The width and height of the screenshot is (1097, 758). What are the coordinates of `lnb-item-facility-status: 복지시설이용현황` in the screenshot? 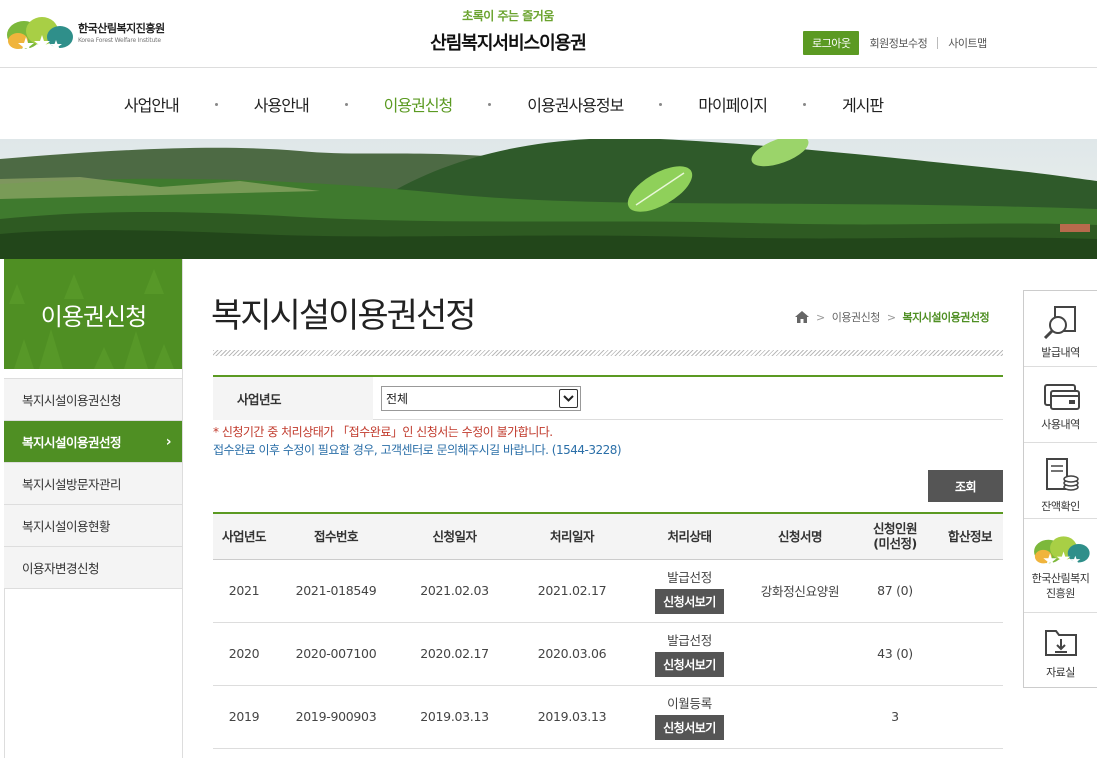 It's located at (93, 526).